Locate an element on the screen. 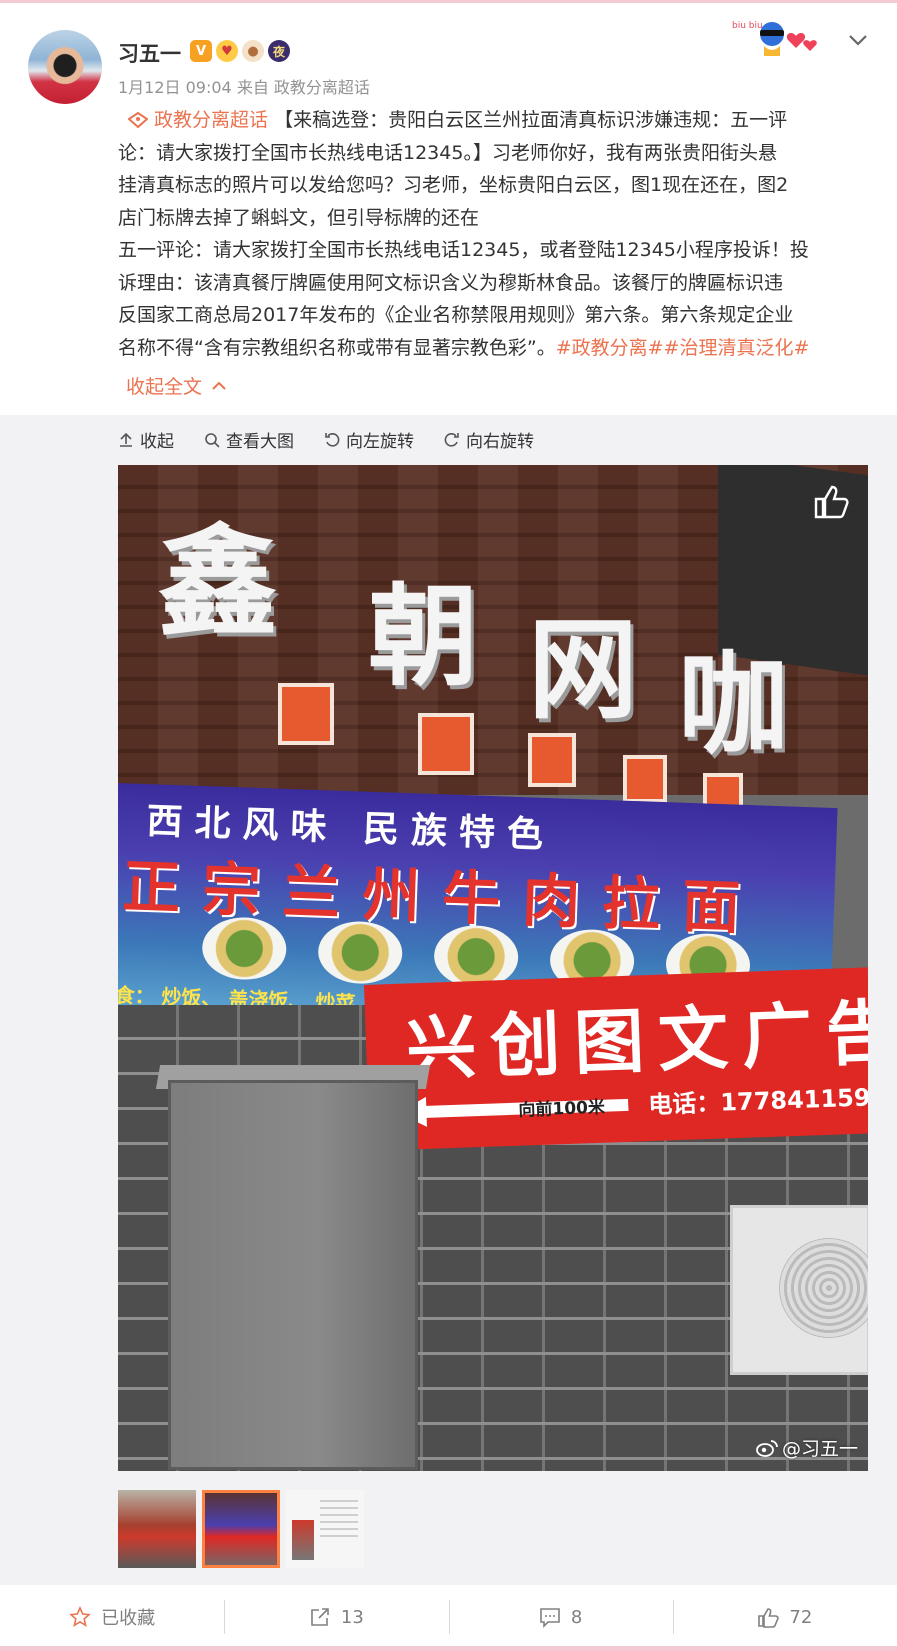  author-badges: V ♥ ● 夜 is located at coordinates (240, 51).